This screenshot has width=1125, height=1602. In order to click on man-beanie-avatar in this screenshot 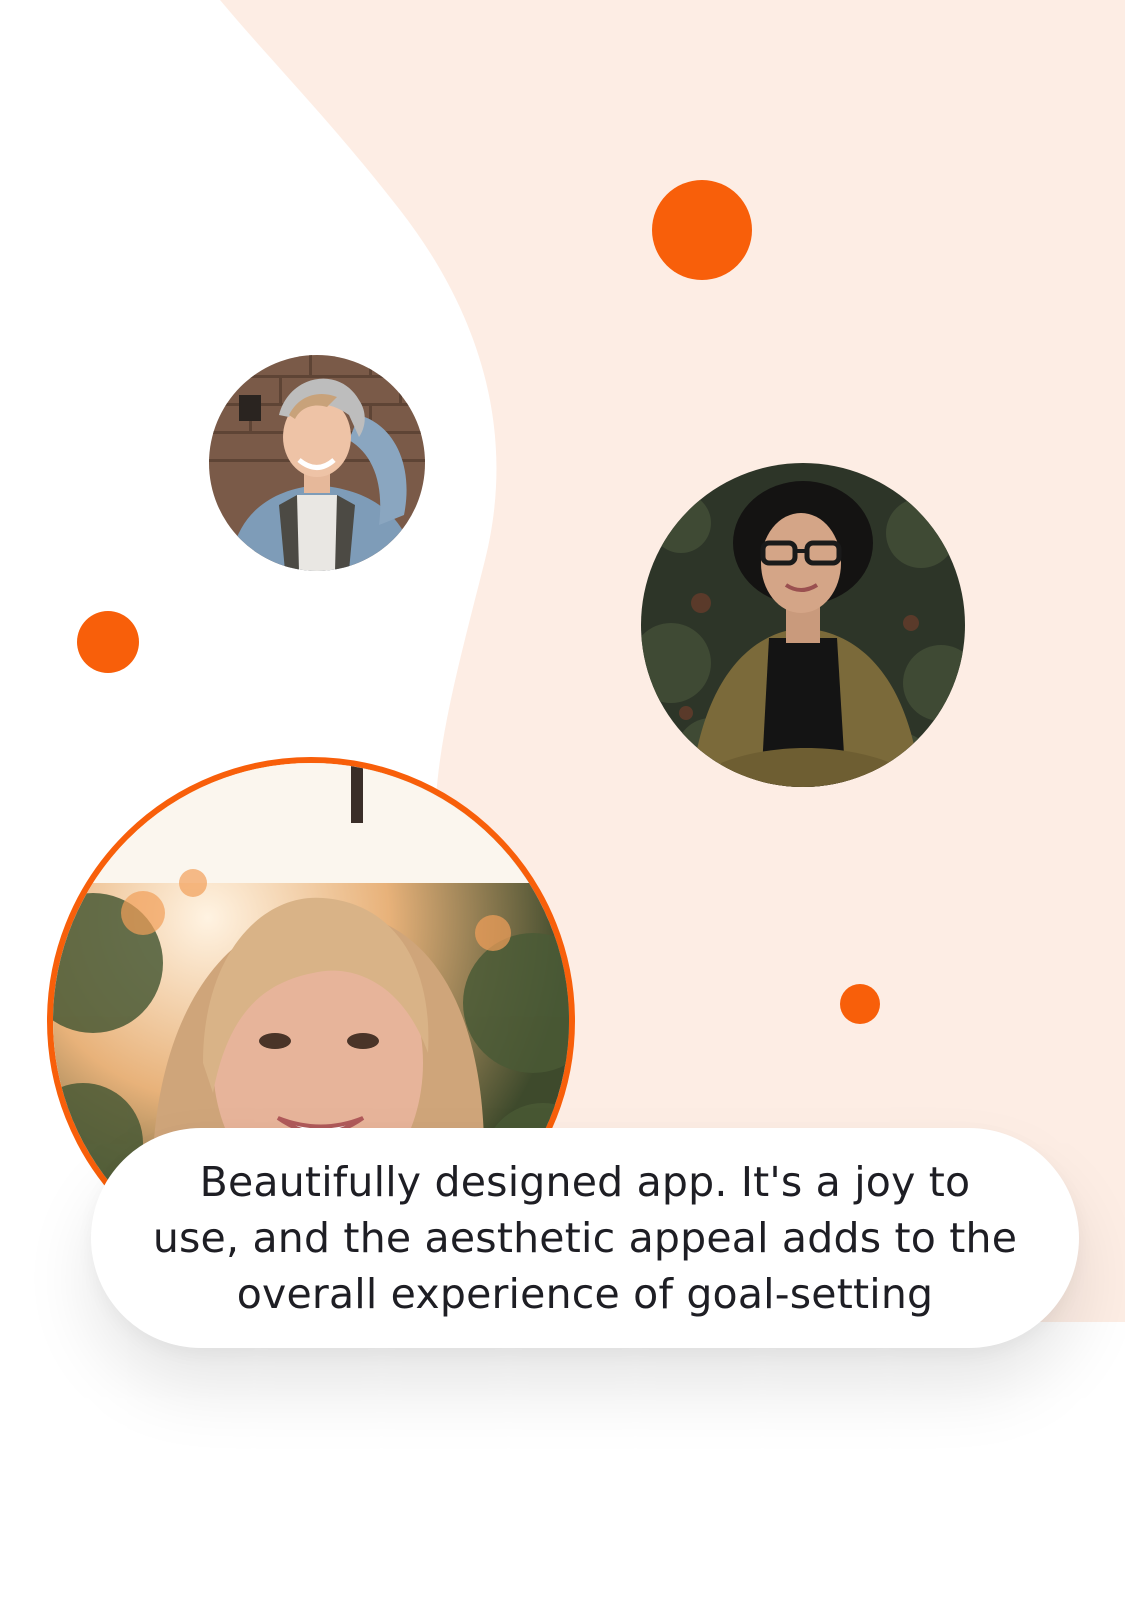, I will do `click(317, 463)`.